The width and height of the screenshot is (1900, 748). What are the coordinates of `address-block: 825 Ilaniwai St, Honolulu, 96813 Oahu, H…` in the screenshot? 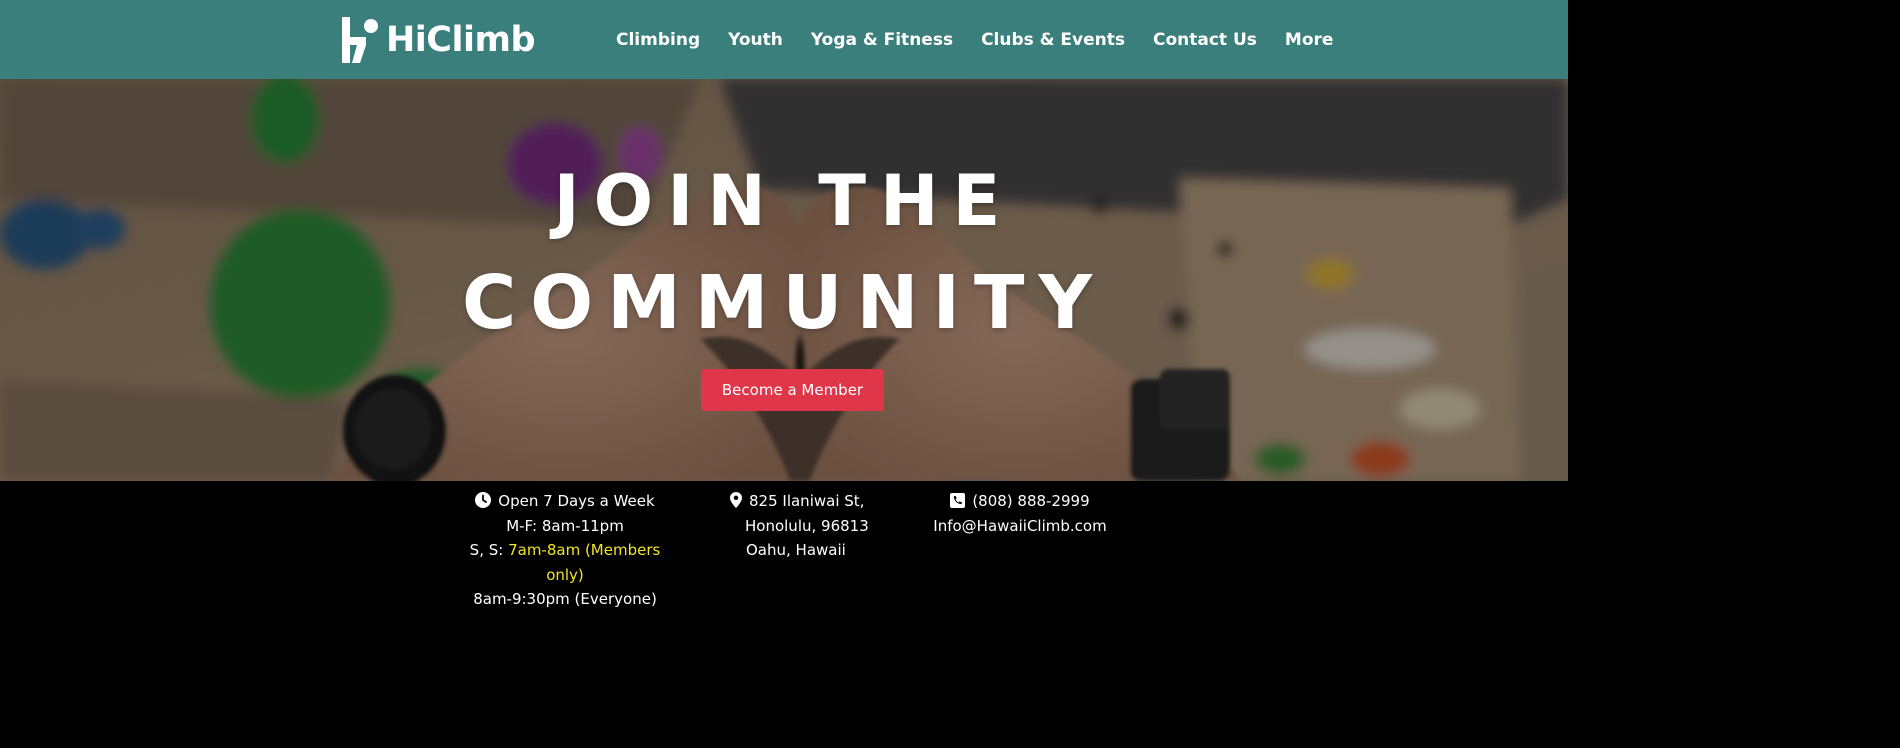 It's located at (795, 526).